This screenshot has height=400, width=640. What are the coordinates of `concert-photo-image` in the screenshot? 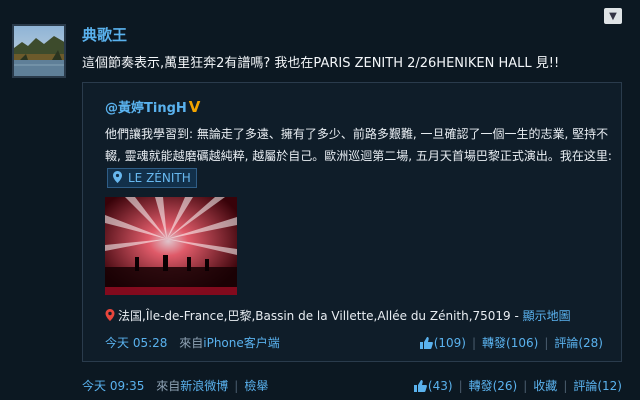 It's located at (171, 246).